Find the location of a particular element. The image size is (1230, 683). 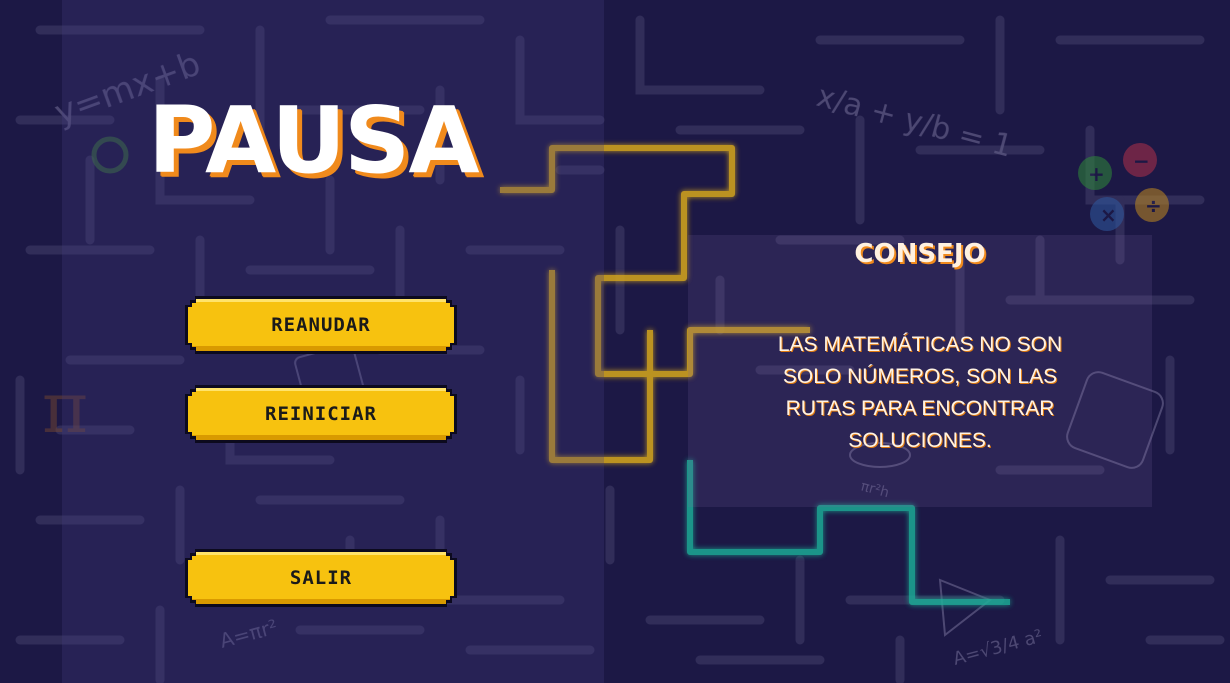

svg-text: A=√3/4 a² is located at coordinates (998, 648).